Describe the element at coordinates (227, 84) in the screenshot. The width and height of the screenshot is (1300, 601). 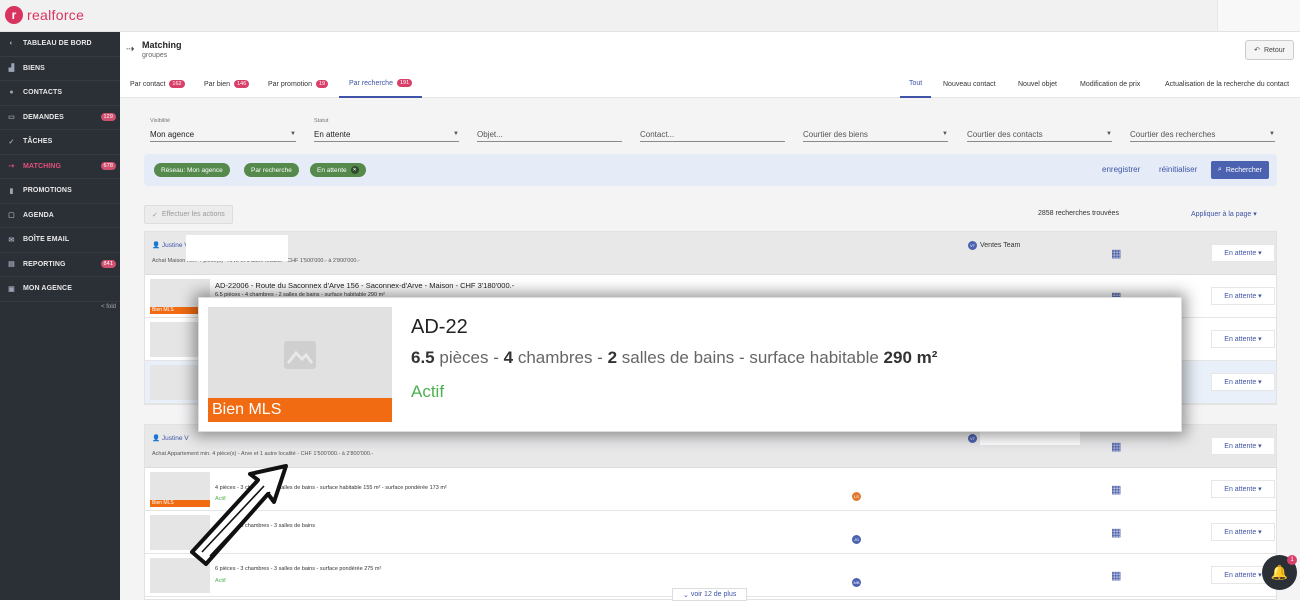
I see `tab-par-bien: Par bien 146` at that location.